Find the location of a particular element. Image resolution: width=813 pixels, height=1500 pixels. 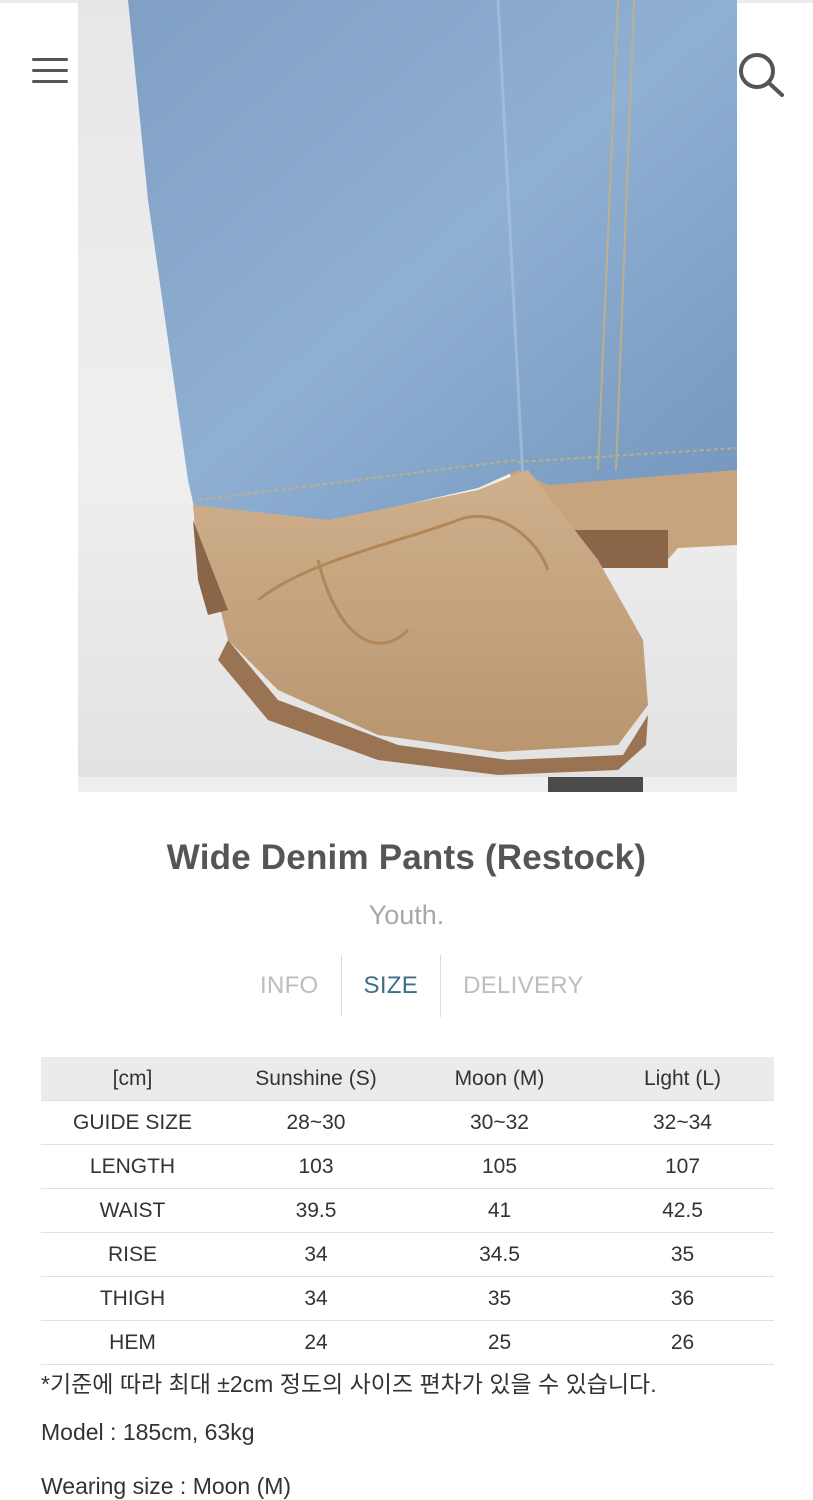

cell-value: 28~30 is located at coordinates (316, 1122).